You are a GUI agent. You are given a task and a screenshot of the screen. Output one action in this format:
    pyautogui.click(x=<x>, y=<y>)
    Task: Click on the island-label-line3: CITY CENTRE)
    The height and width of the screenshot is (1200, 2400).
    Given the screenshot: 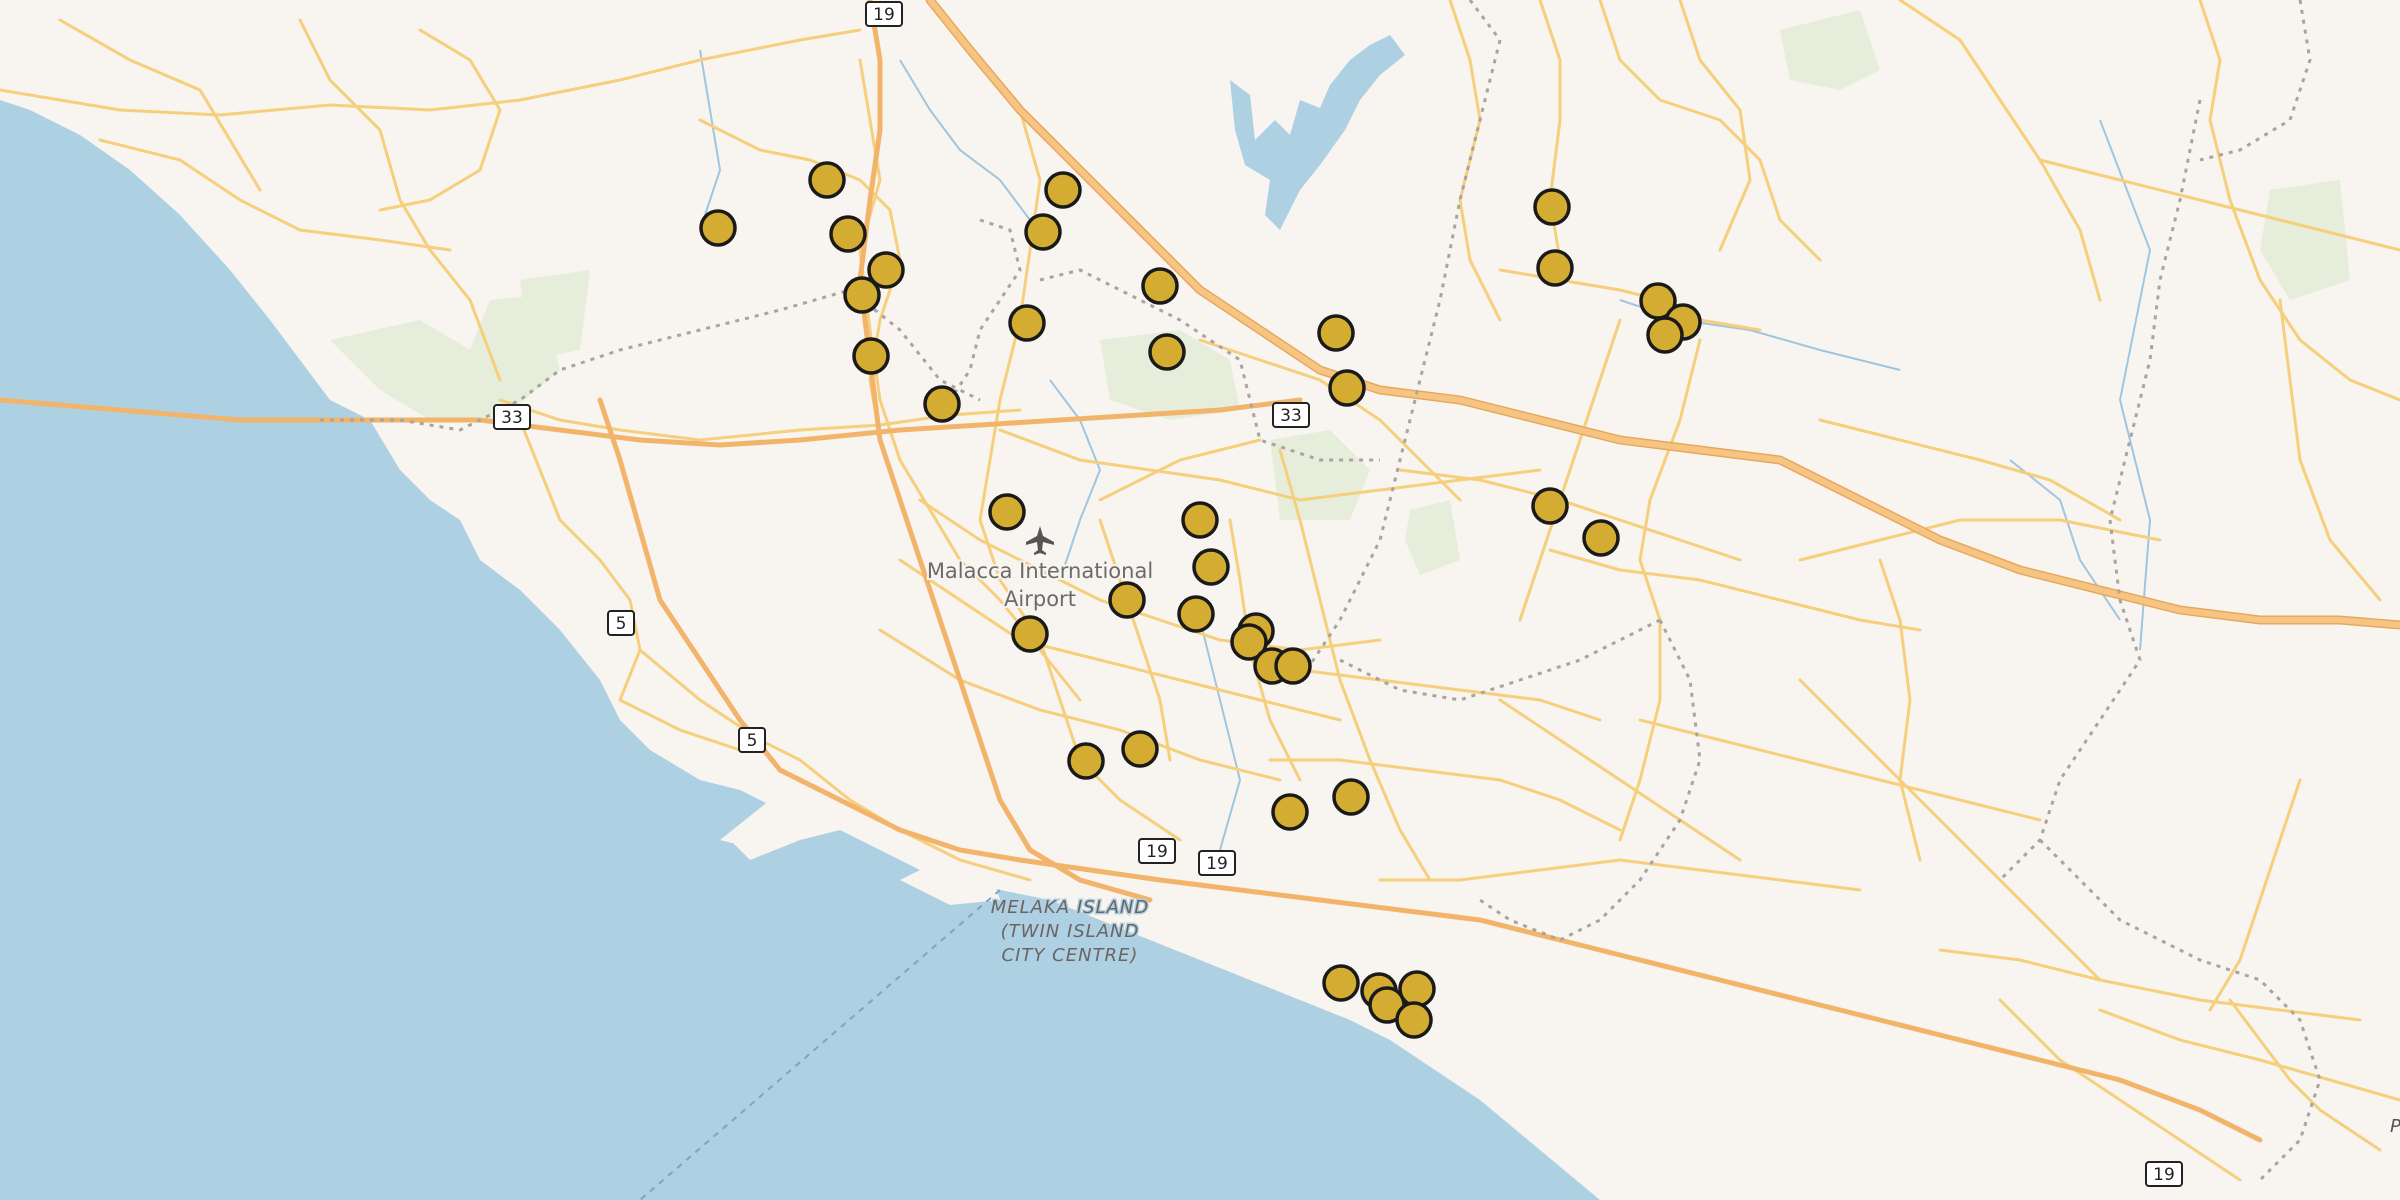 What is the action you would take?
    pyautogui.click(x=1070, y=955)
    